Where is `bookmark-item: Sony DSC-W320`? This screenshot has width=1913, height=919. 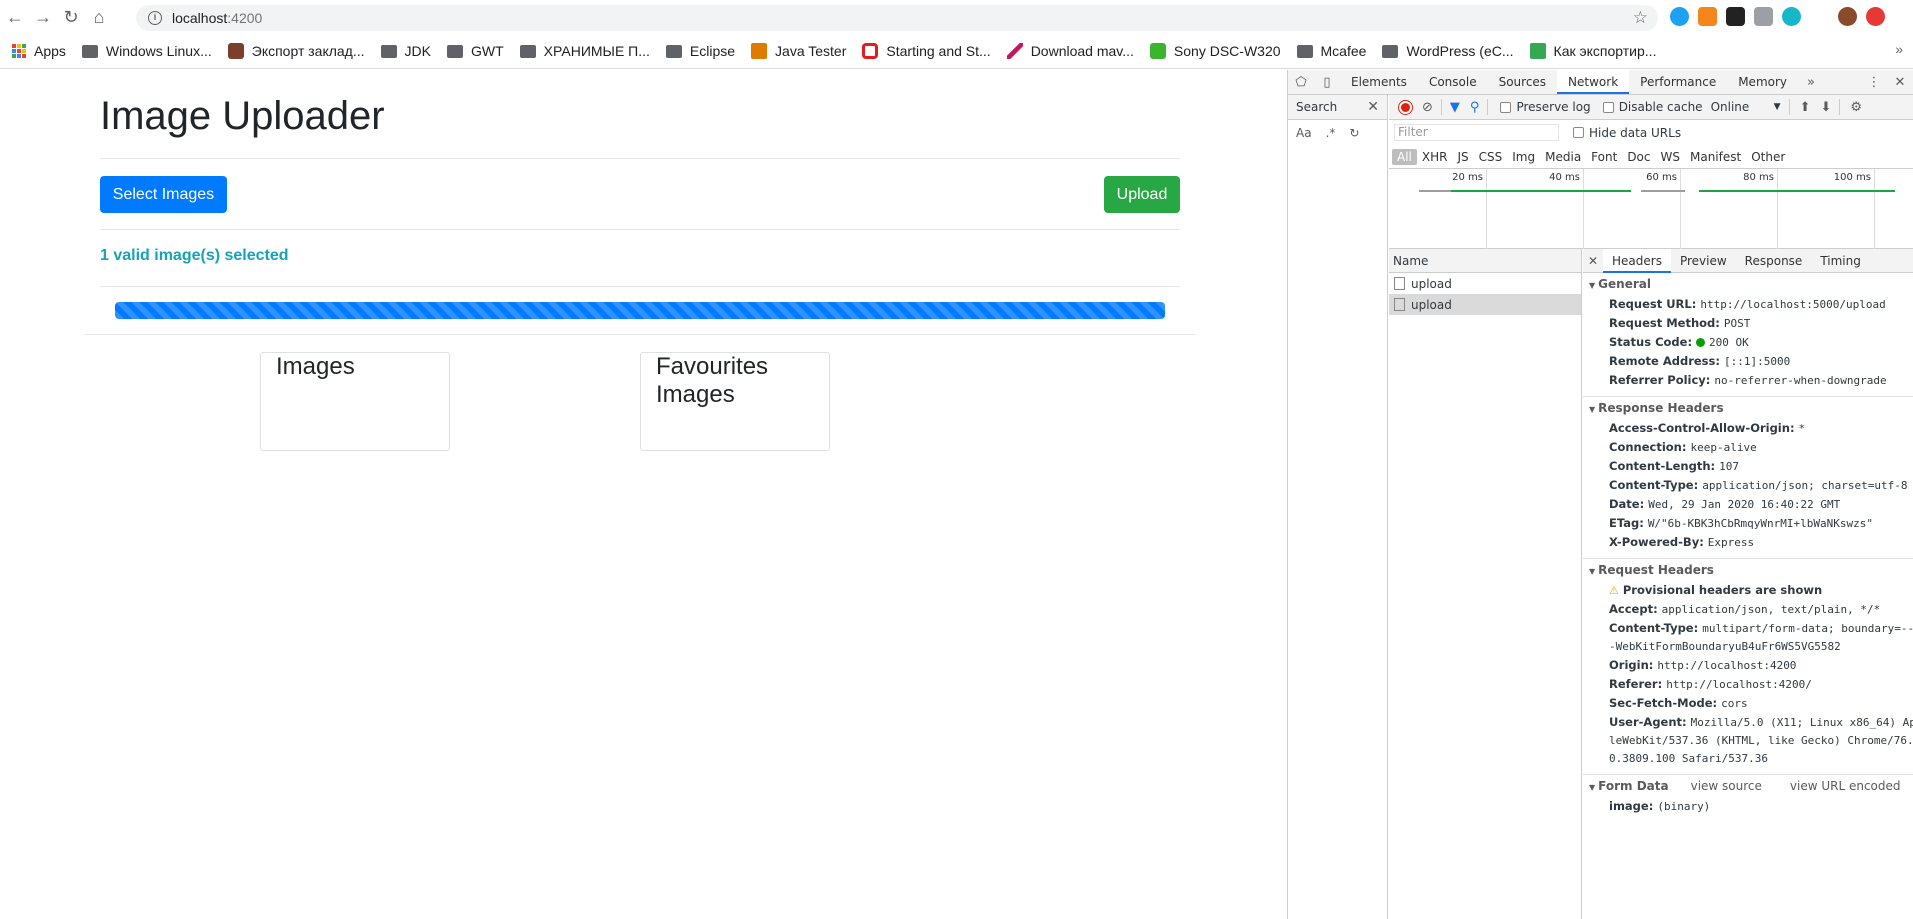 bookmark-item: Sony DSC-W320 is located at coordinates (1215, 51).